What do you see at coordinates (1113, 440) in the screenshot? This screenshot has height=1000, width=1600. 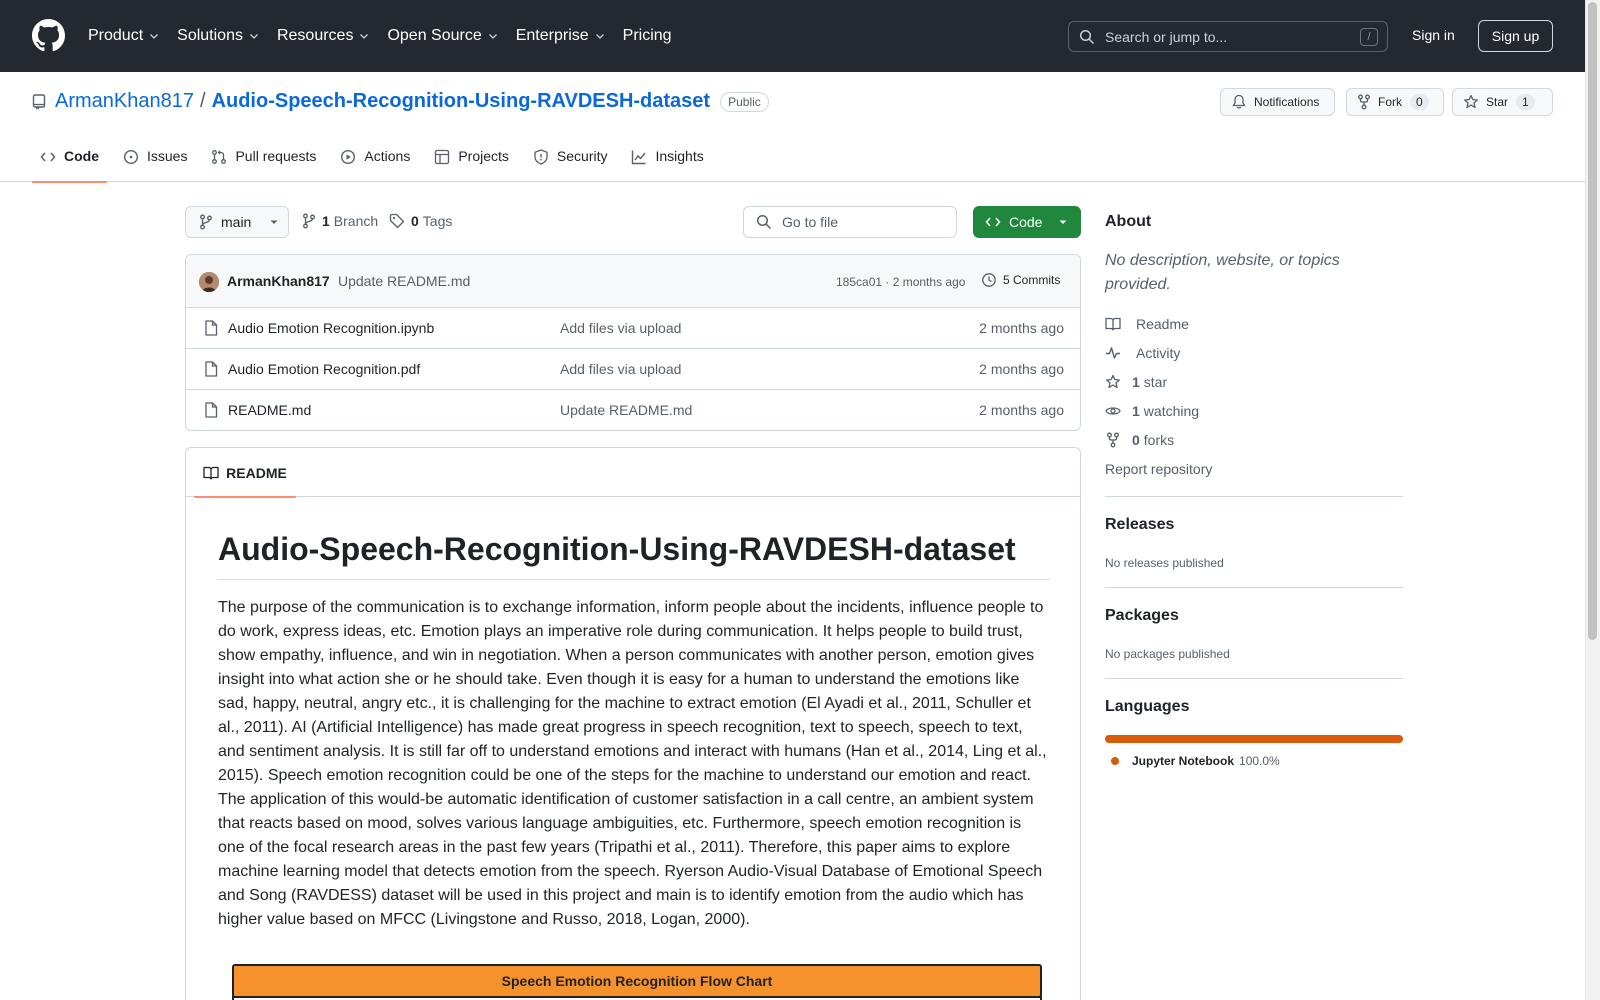 I see `fork-icon` at bounding box center [1113, 440].